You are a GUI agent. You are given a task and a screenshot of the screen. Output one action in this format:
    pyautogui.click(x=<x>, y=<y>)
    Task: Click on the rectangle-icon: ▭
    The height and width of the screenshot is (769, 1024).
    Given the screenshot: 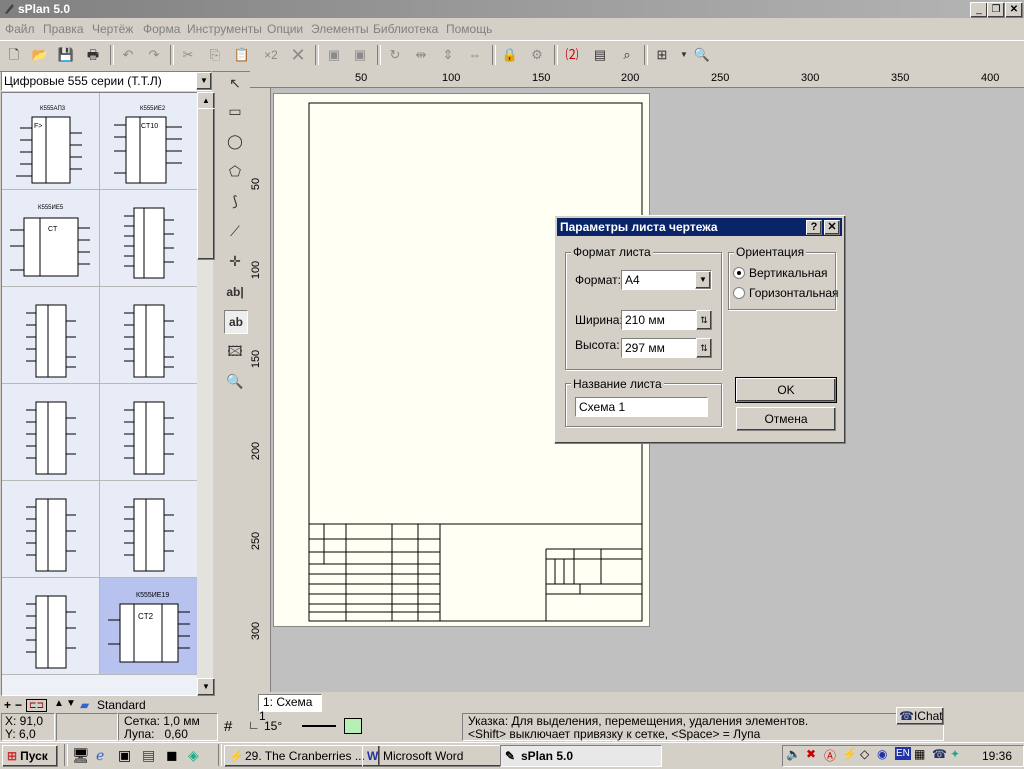 What is the action you would take?
    pyautogui.click(x=235, y=111)
    